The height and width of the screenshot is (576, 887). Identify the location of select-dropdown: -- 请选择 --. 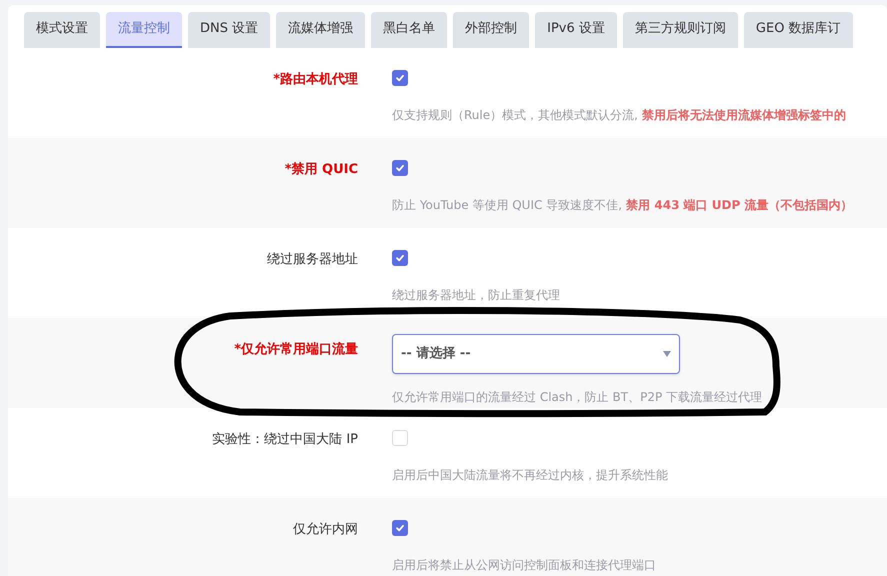
(536, 354).